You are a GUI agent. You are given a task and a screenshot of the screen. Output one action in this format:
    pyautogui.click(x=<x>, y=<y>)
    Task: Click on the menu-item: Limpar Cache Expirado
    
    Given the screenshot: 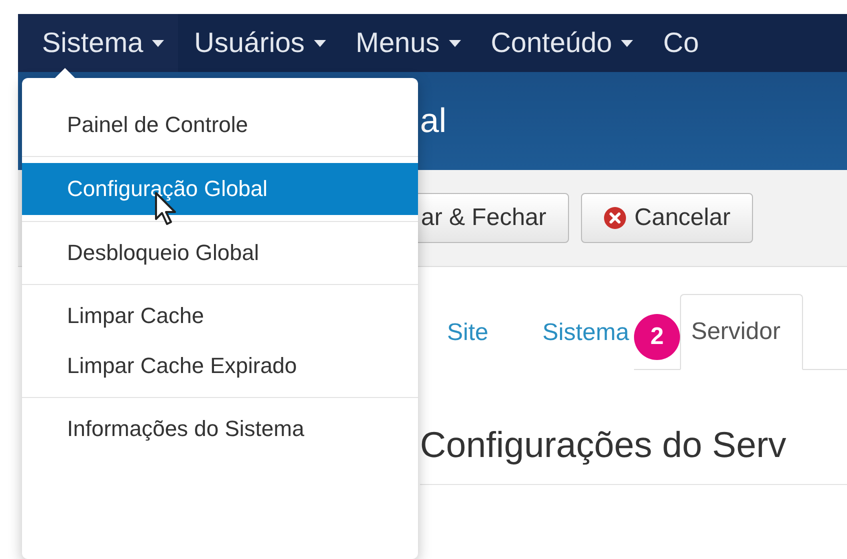 What is the action you would take?
    pyautogui.click(x=220, y=366)
    